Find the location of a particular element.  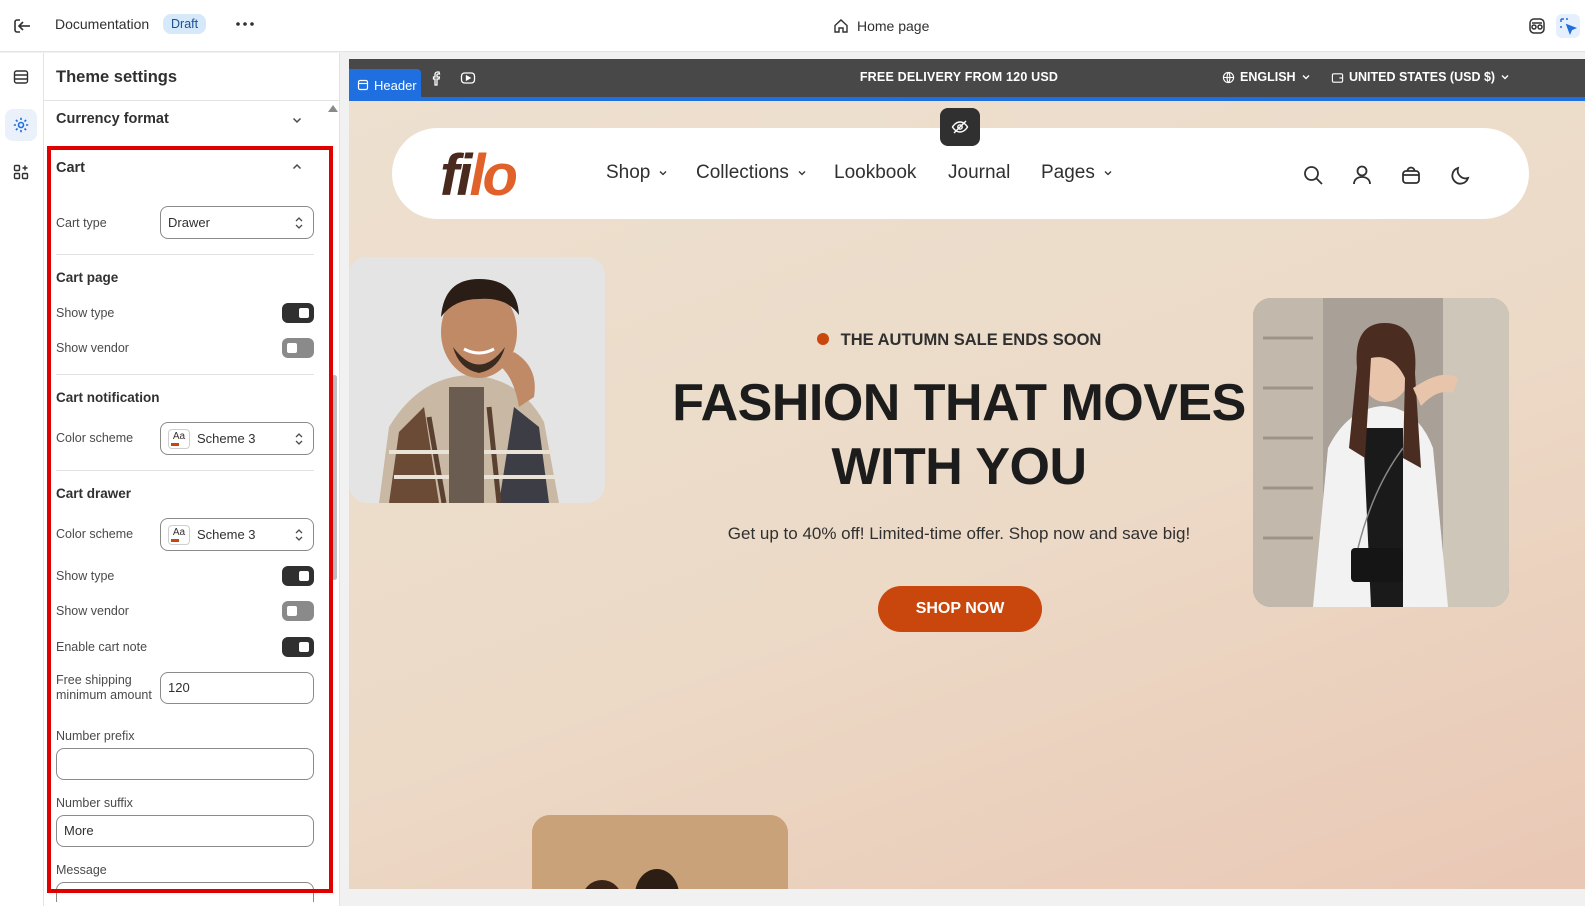

more-horizontal-icon is located at coordinates (245, 24).